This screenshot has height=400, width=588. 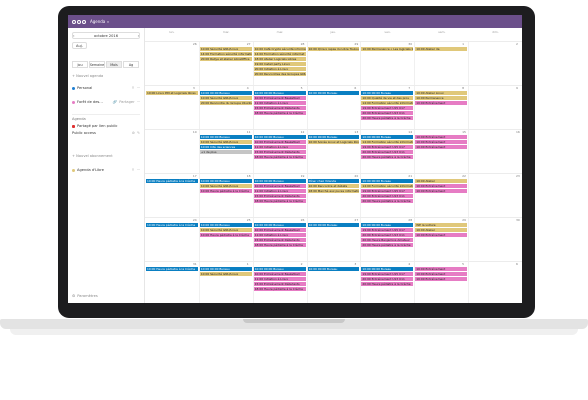 I want to click on calendar-event: 20:00 Rencontre du Groupe Ubuntu, so click(x=225, y=103).